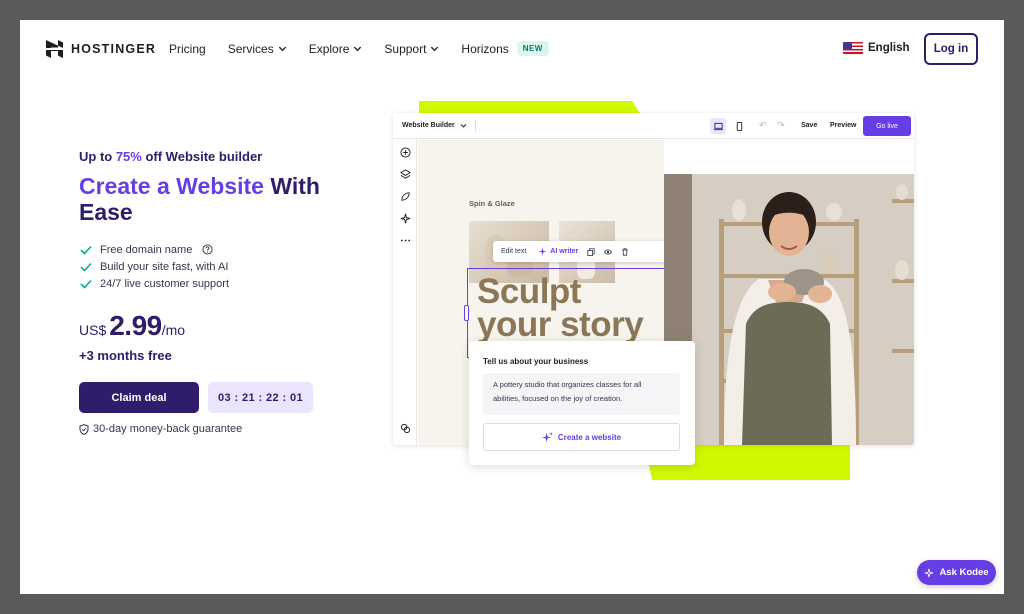  Describe the element at coordinates (763, 125) in the screenshot. I see `undo-icon: ↶` at that location.